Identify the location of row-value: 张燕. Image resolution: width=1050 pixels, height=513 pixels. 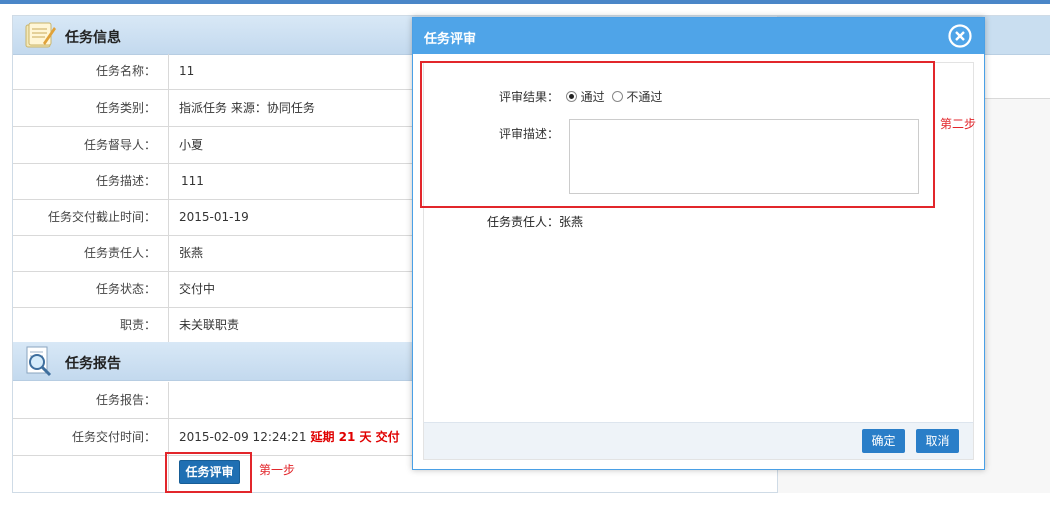
(191, 253).